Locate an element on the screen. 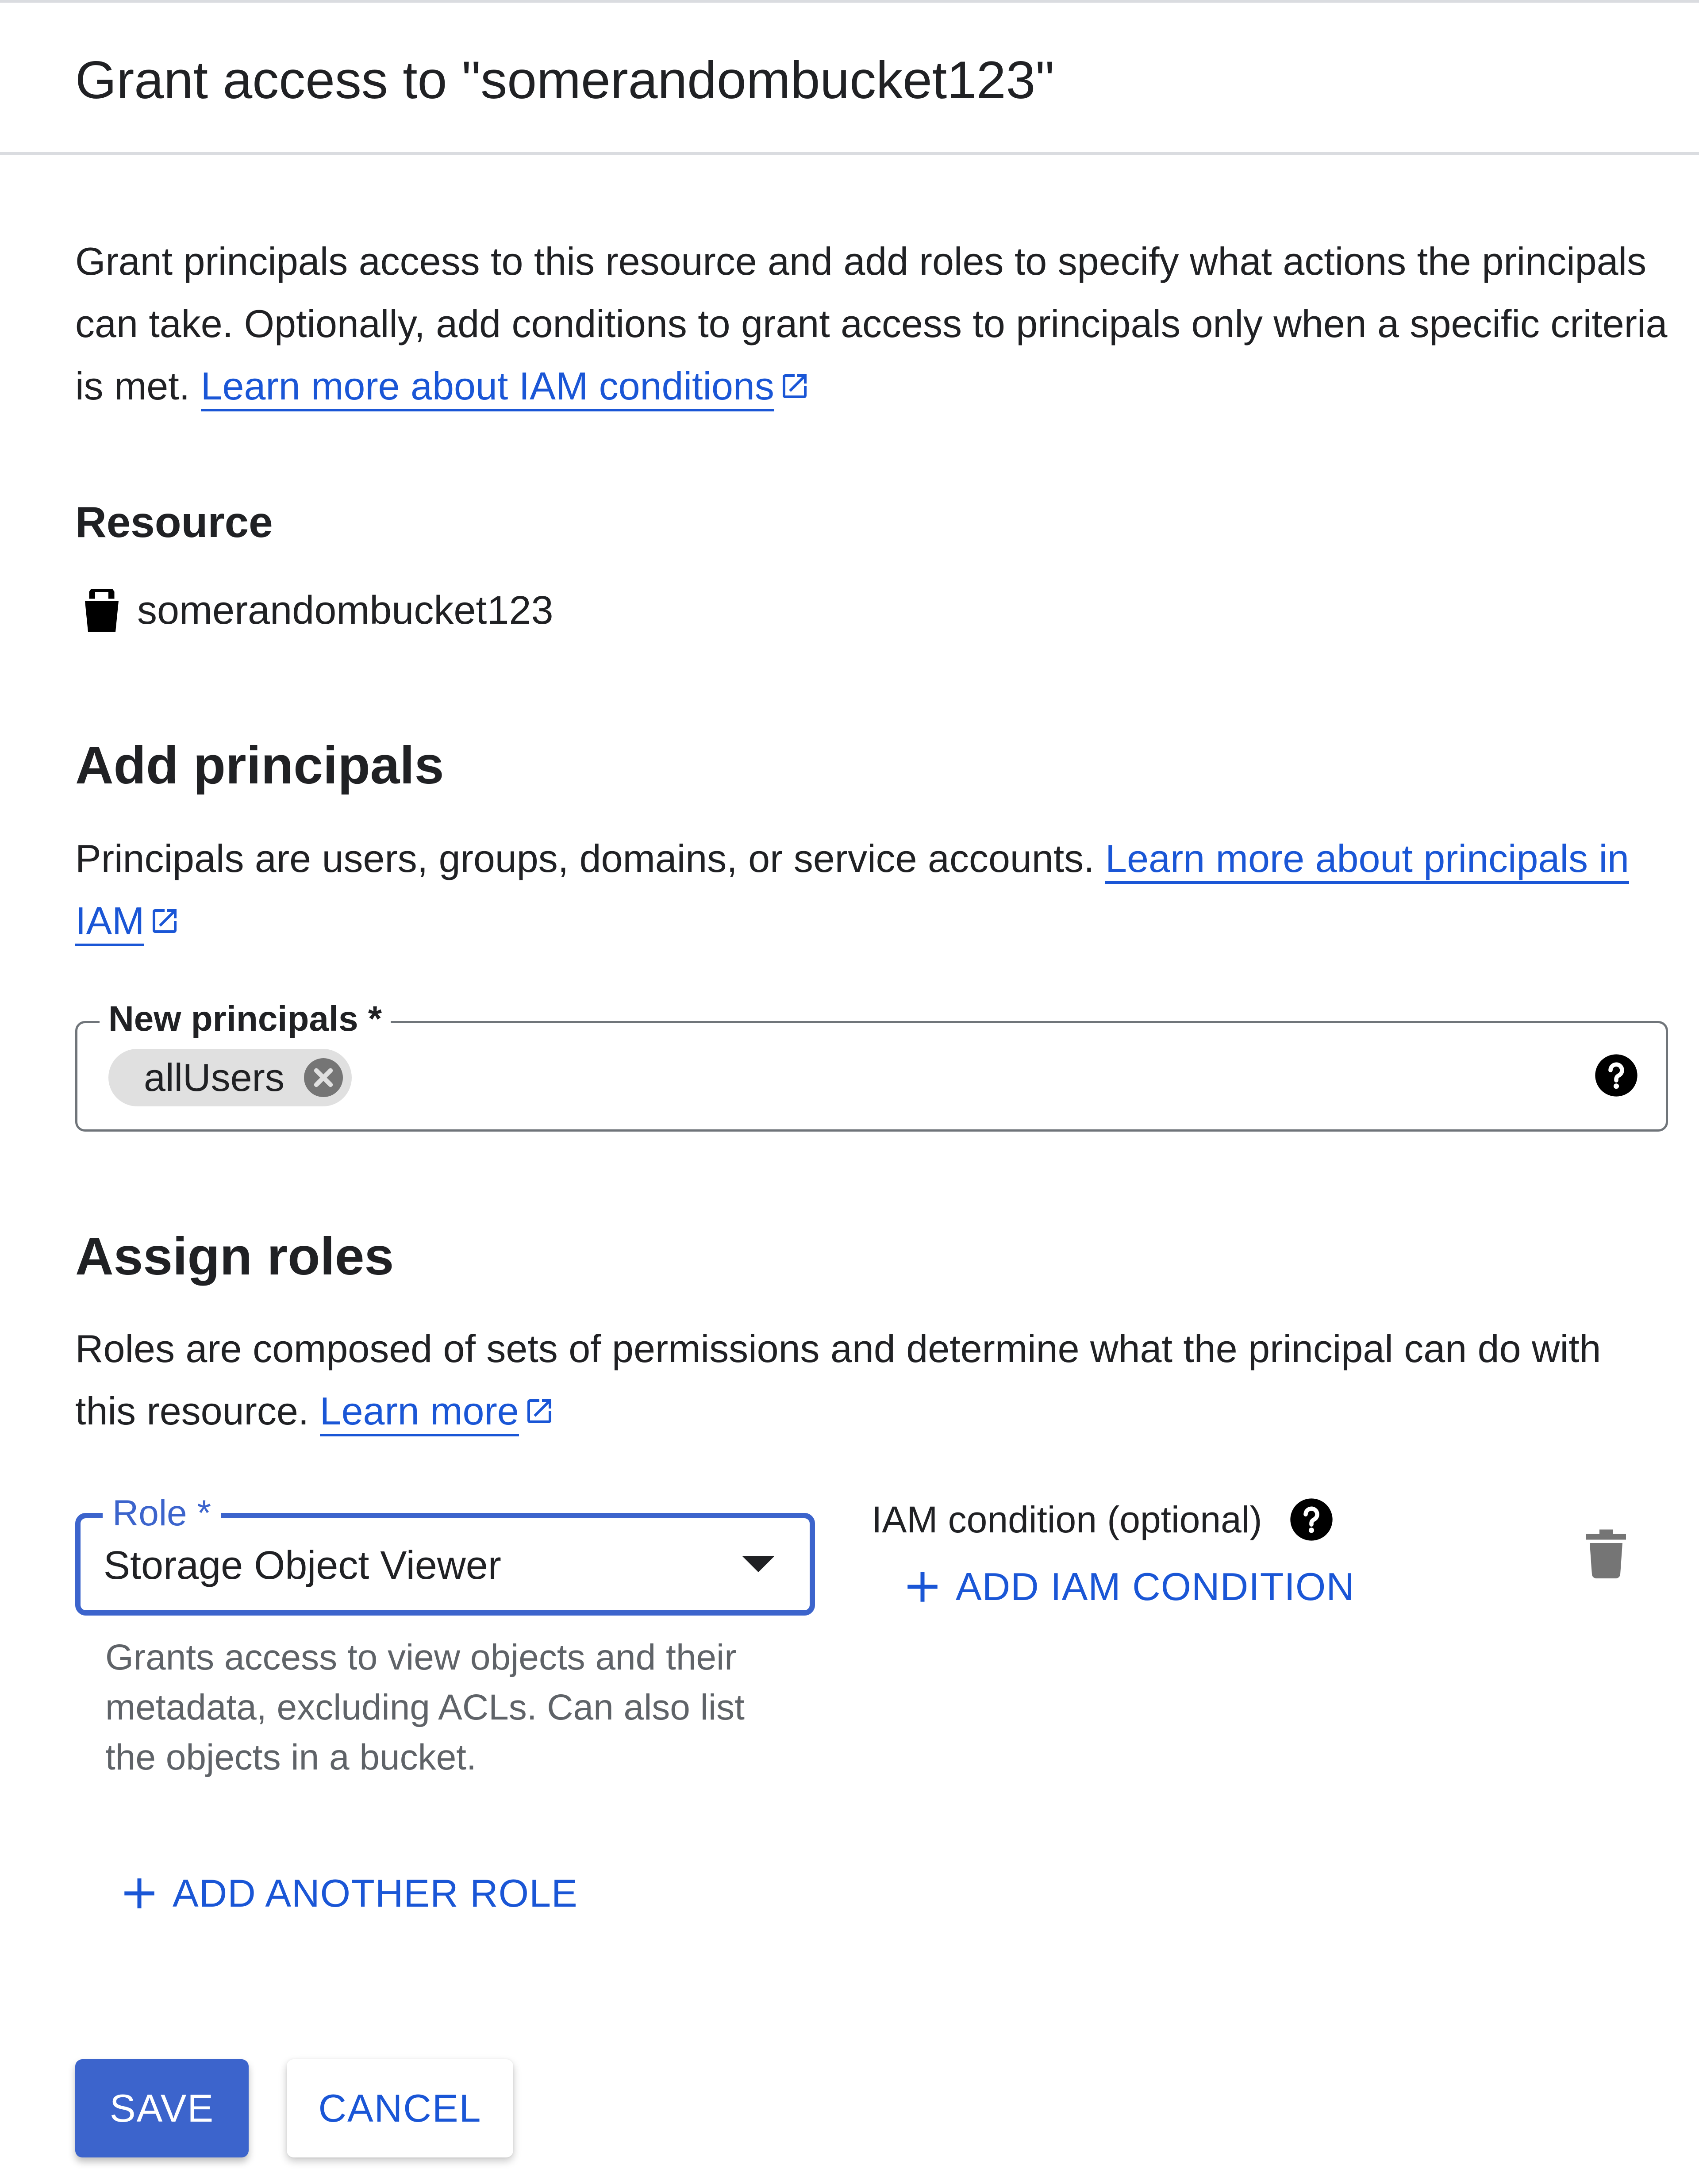 This screenshot has width=1699, height=2184. iam-conditions-link-label: Learn more about IAM conditions is located at coordinates (487, 386).